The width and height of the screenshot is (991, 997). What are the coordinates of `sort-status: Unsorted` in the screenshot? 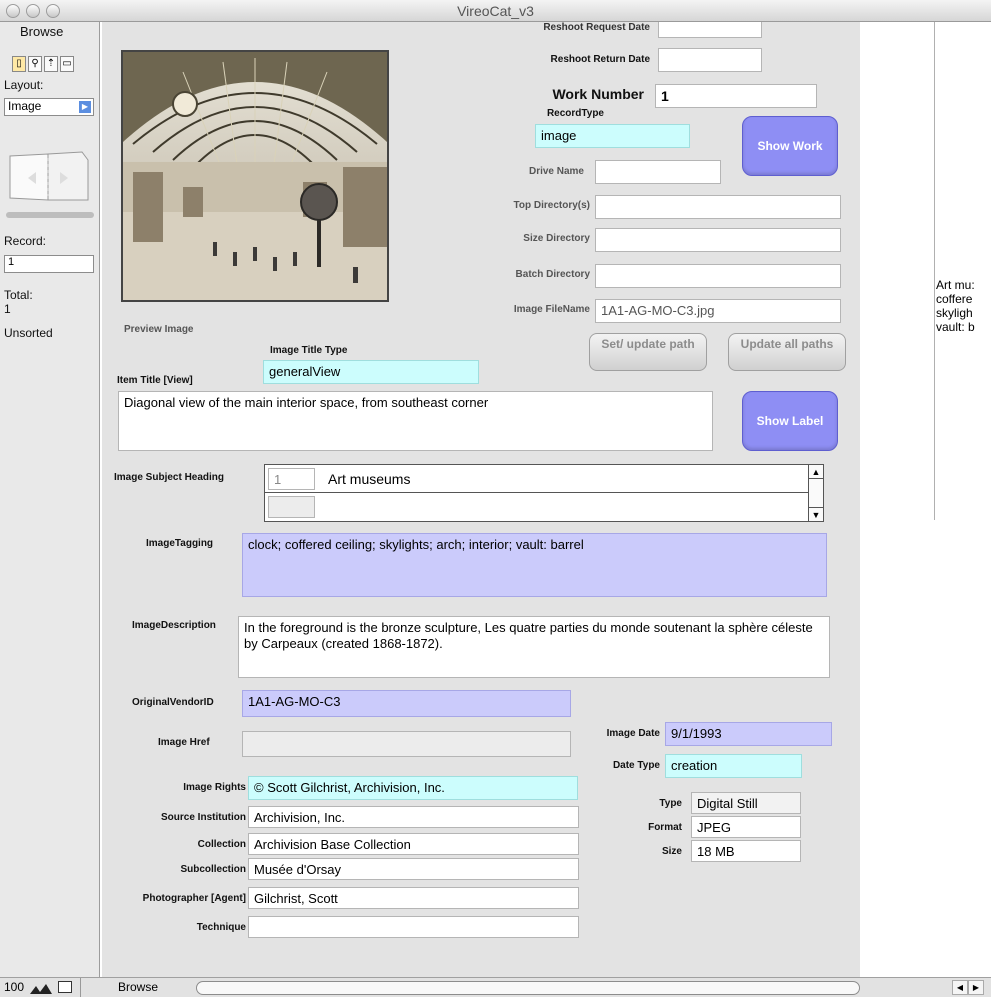 It's located at (28, 333).